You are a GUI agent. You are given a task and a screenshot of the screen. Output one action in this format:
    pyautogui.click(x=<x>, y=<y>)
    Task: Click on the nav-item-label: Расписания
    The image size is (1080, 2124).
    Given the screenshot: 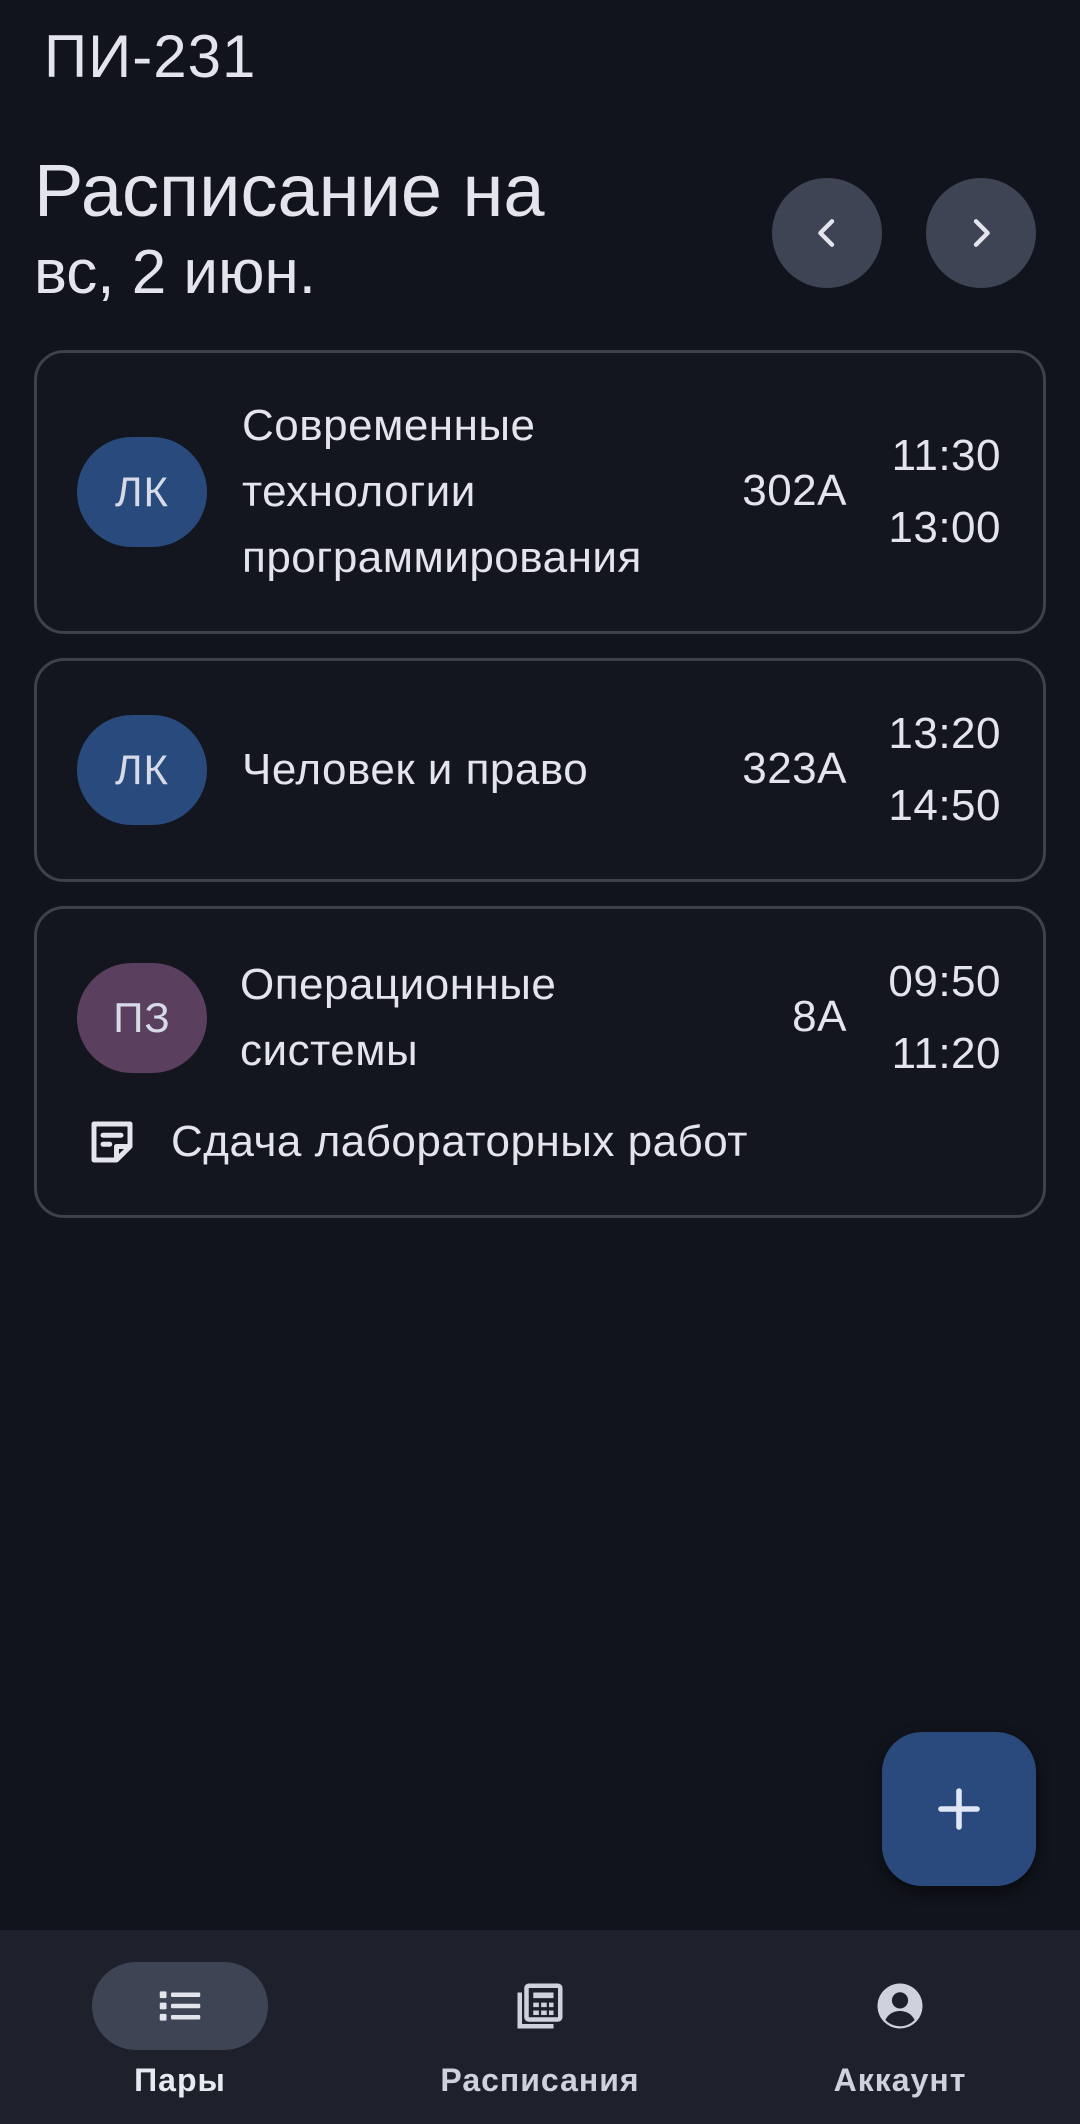 What is the action you would take?
    pyautogui.click(x=540, y=2080)
    